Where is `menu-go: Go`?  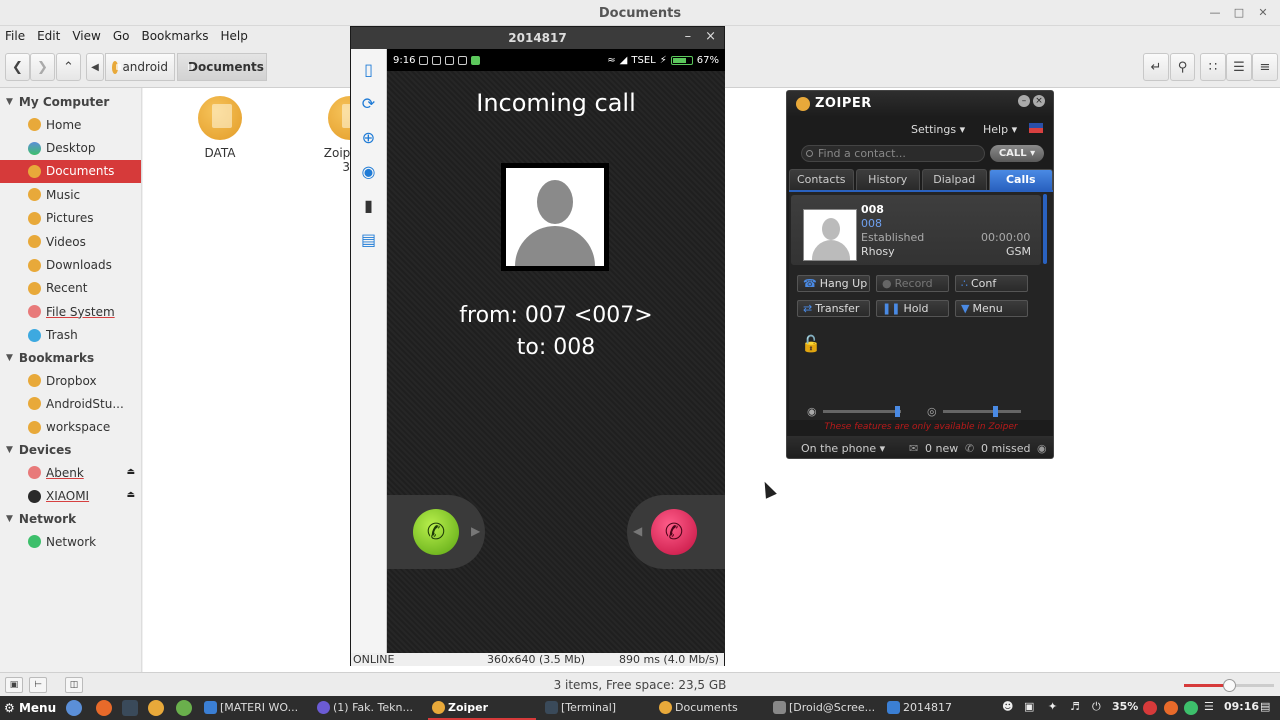 menu-go: Go is located at coordinates (121, 36).